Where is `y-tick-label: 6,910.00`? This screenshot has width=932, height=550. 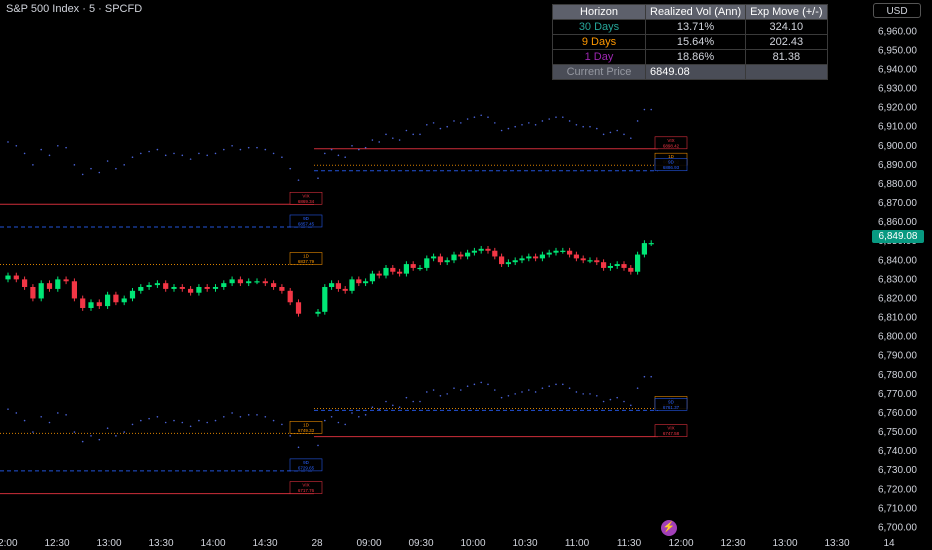 y-tick-label: 6,910.00 is located at coordinates (897, 127).